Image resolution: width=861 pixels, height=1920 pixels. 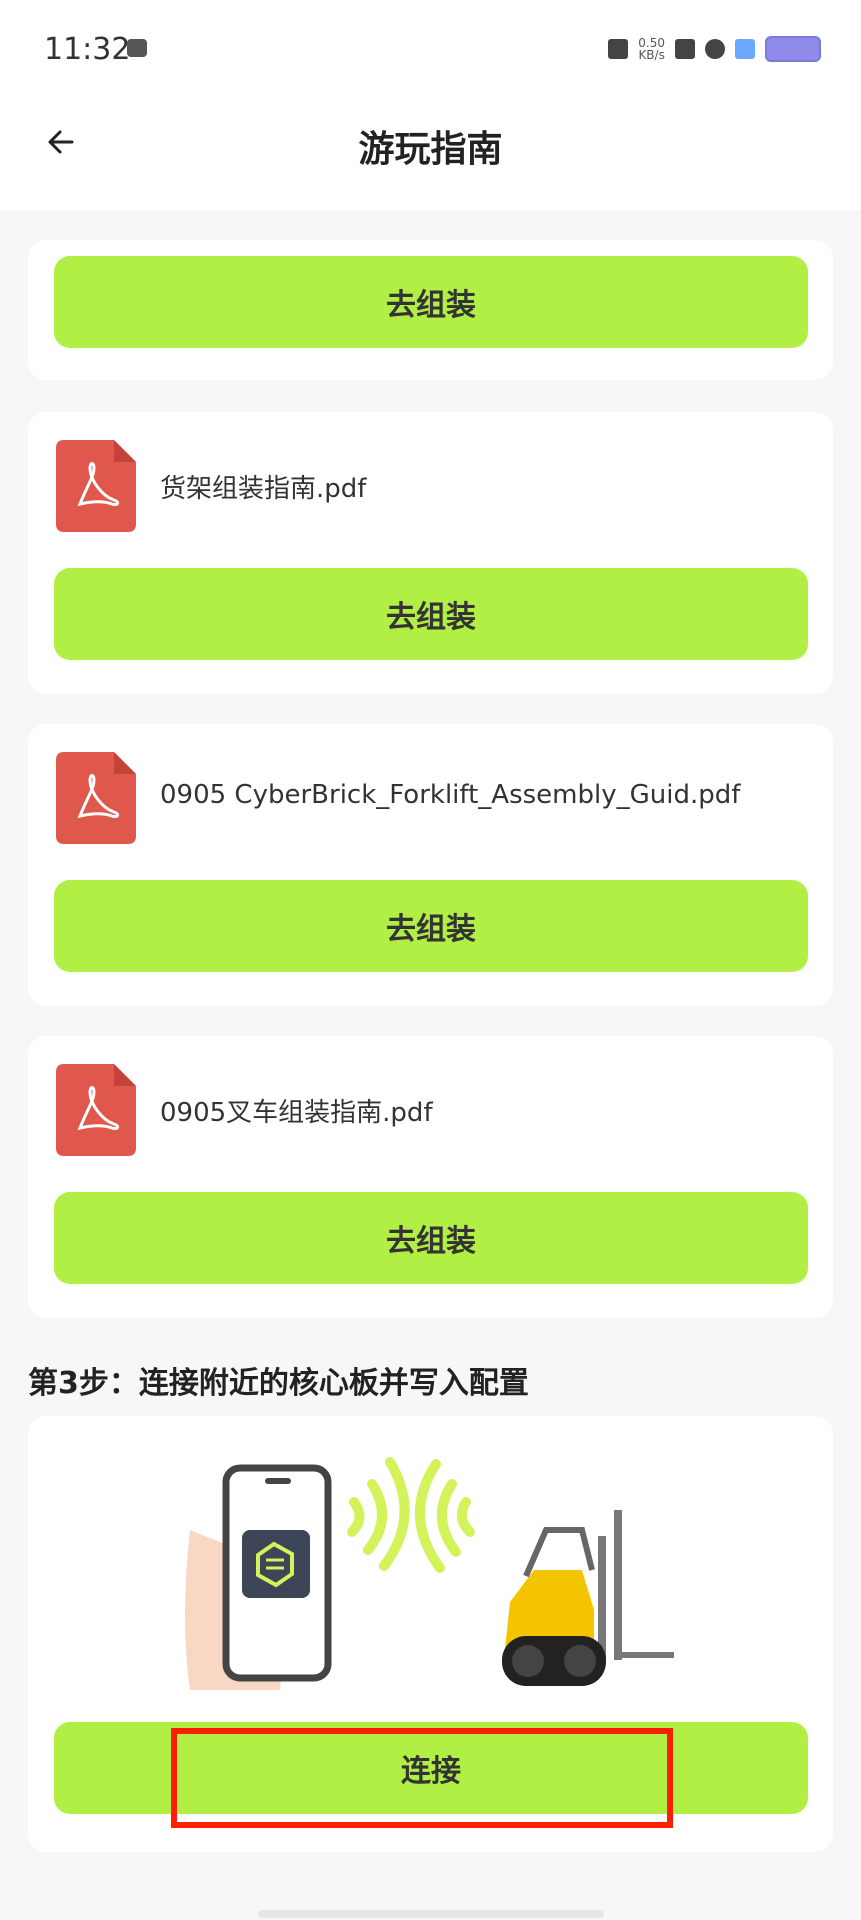 What do you see at coordinates (263, 486) in the screenshot?
I see `pdf-file-name: 货架组装指南.pdf` at bounding box center [263, 486].